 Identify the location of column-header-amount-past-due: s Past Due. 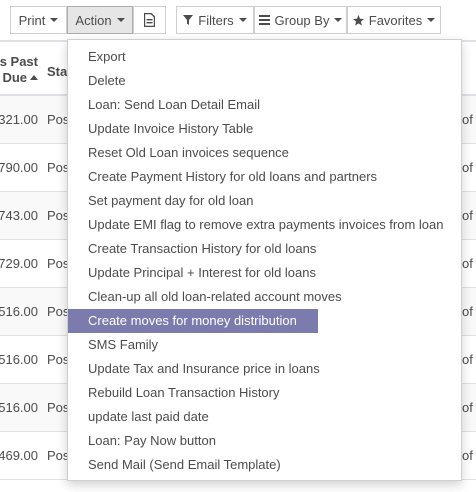
(19, 70).